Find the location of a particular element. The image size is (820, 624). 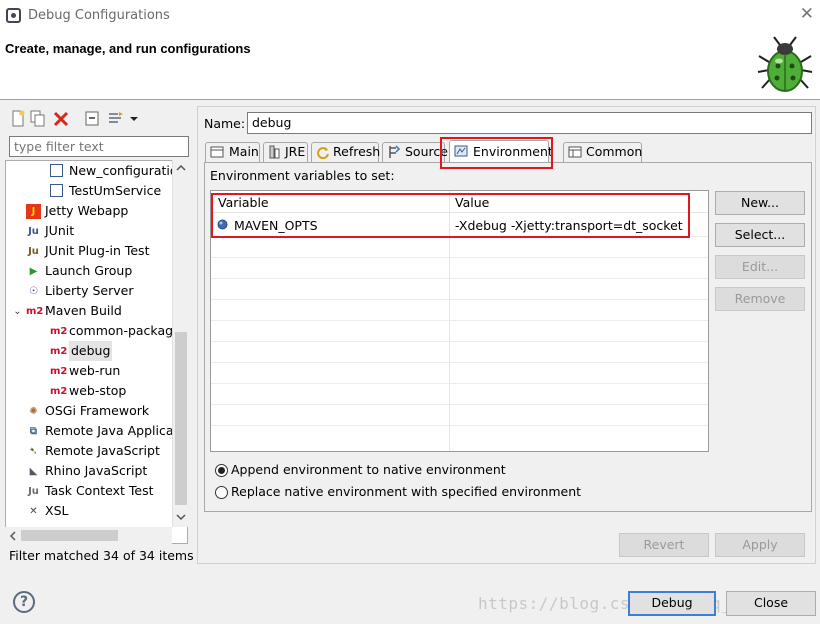

tree-item-label: TestUmService is located at coordinates (115, 190).